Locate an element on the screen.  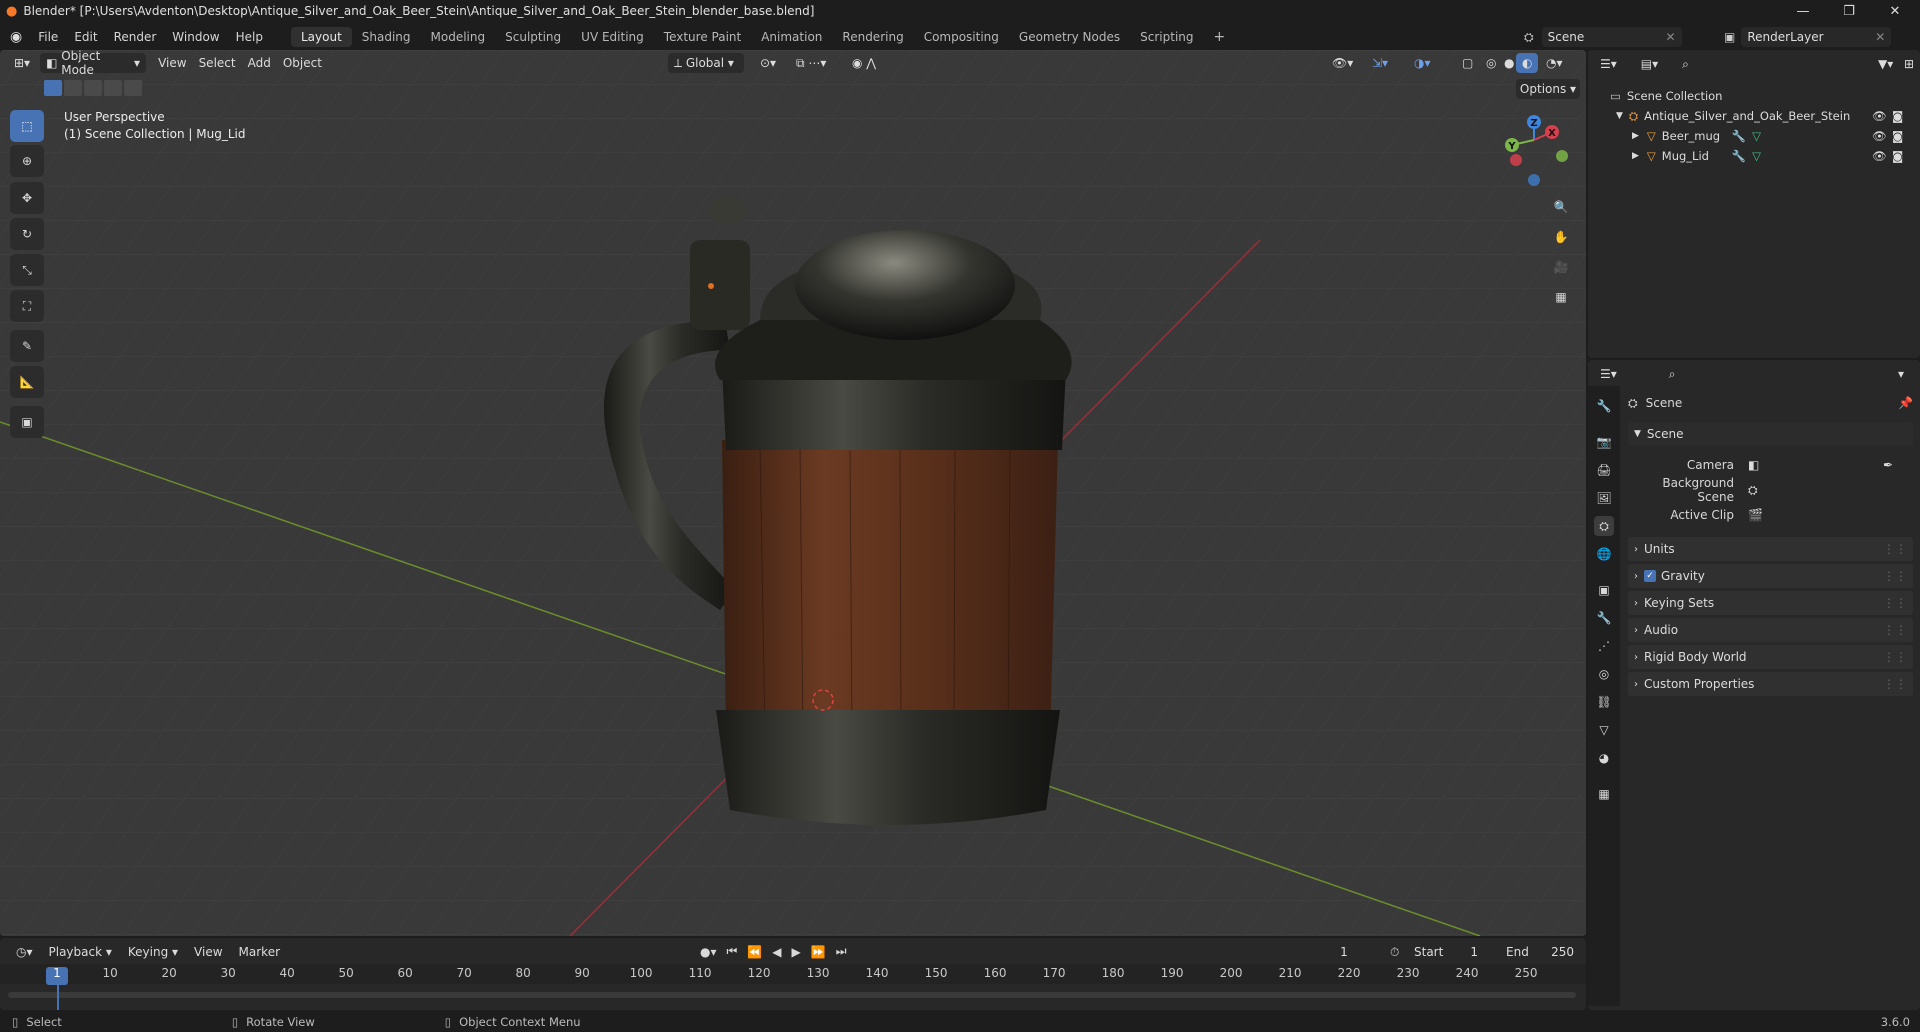
select-new-icon is located at coordinates (53, 88).